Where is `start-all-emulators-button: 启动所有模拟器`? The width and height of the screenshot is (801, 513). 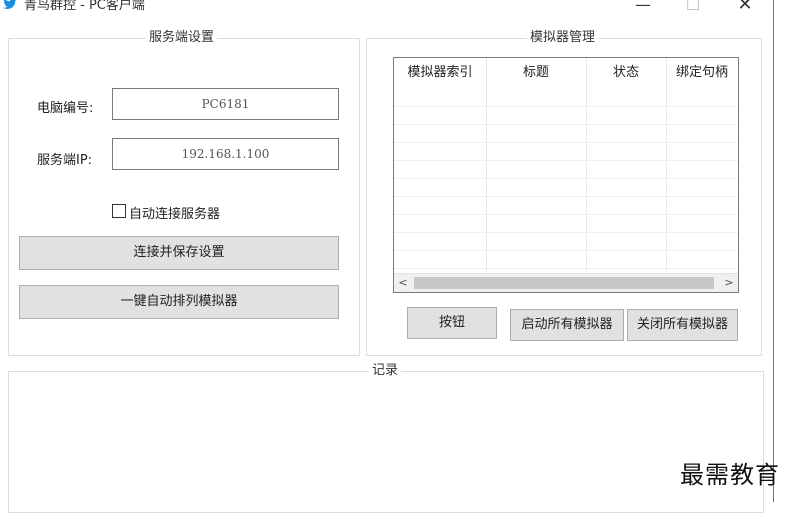 start-all-emulators-button: 启动所有模拟器 is located at coordinates (567, 325).